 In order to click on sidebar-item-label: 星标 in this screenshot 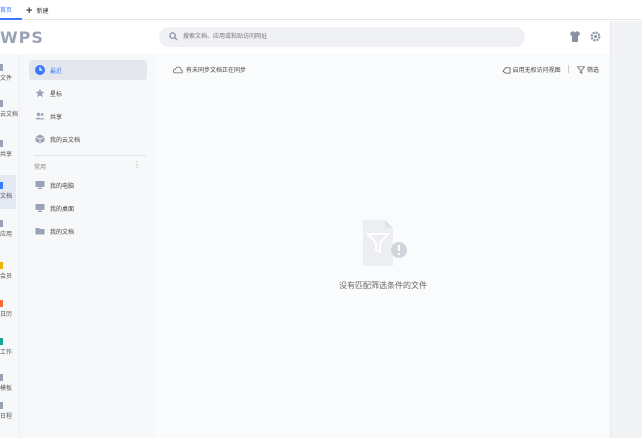, I will do `click(56, 95)`.